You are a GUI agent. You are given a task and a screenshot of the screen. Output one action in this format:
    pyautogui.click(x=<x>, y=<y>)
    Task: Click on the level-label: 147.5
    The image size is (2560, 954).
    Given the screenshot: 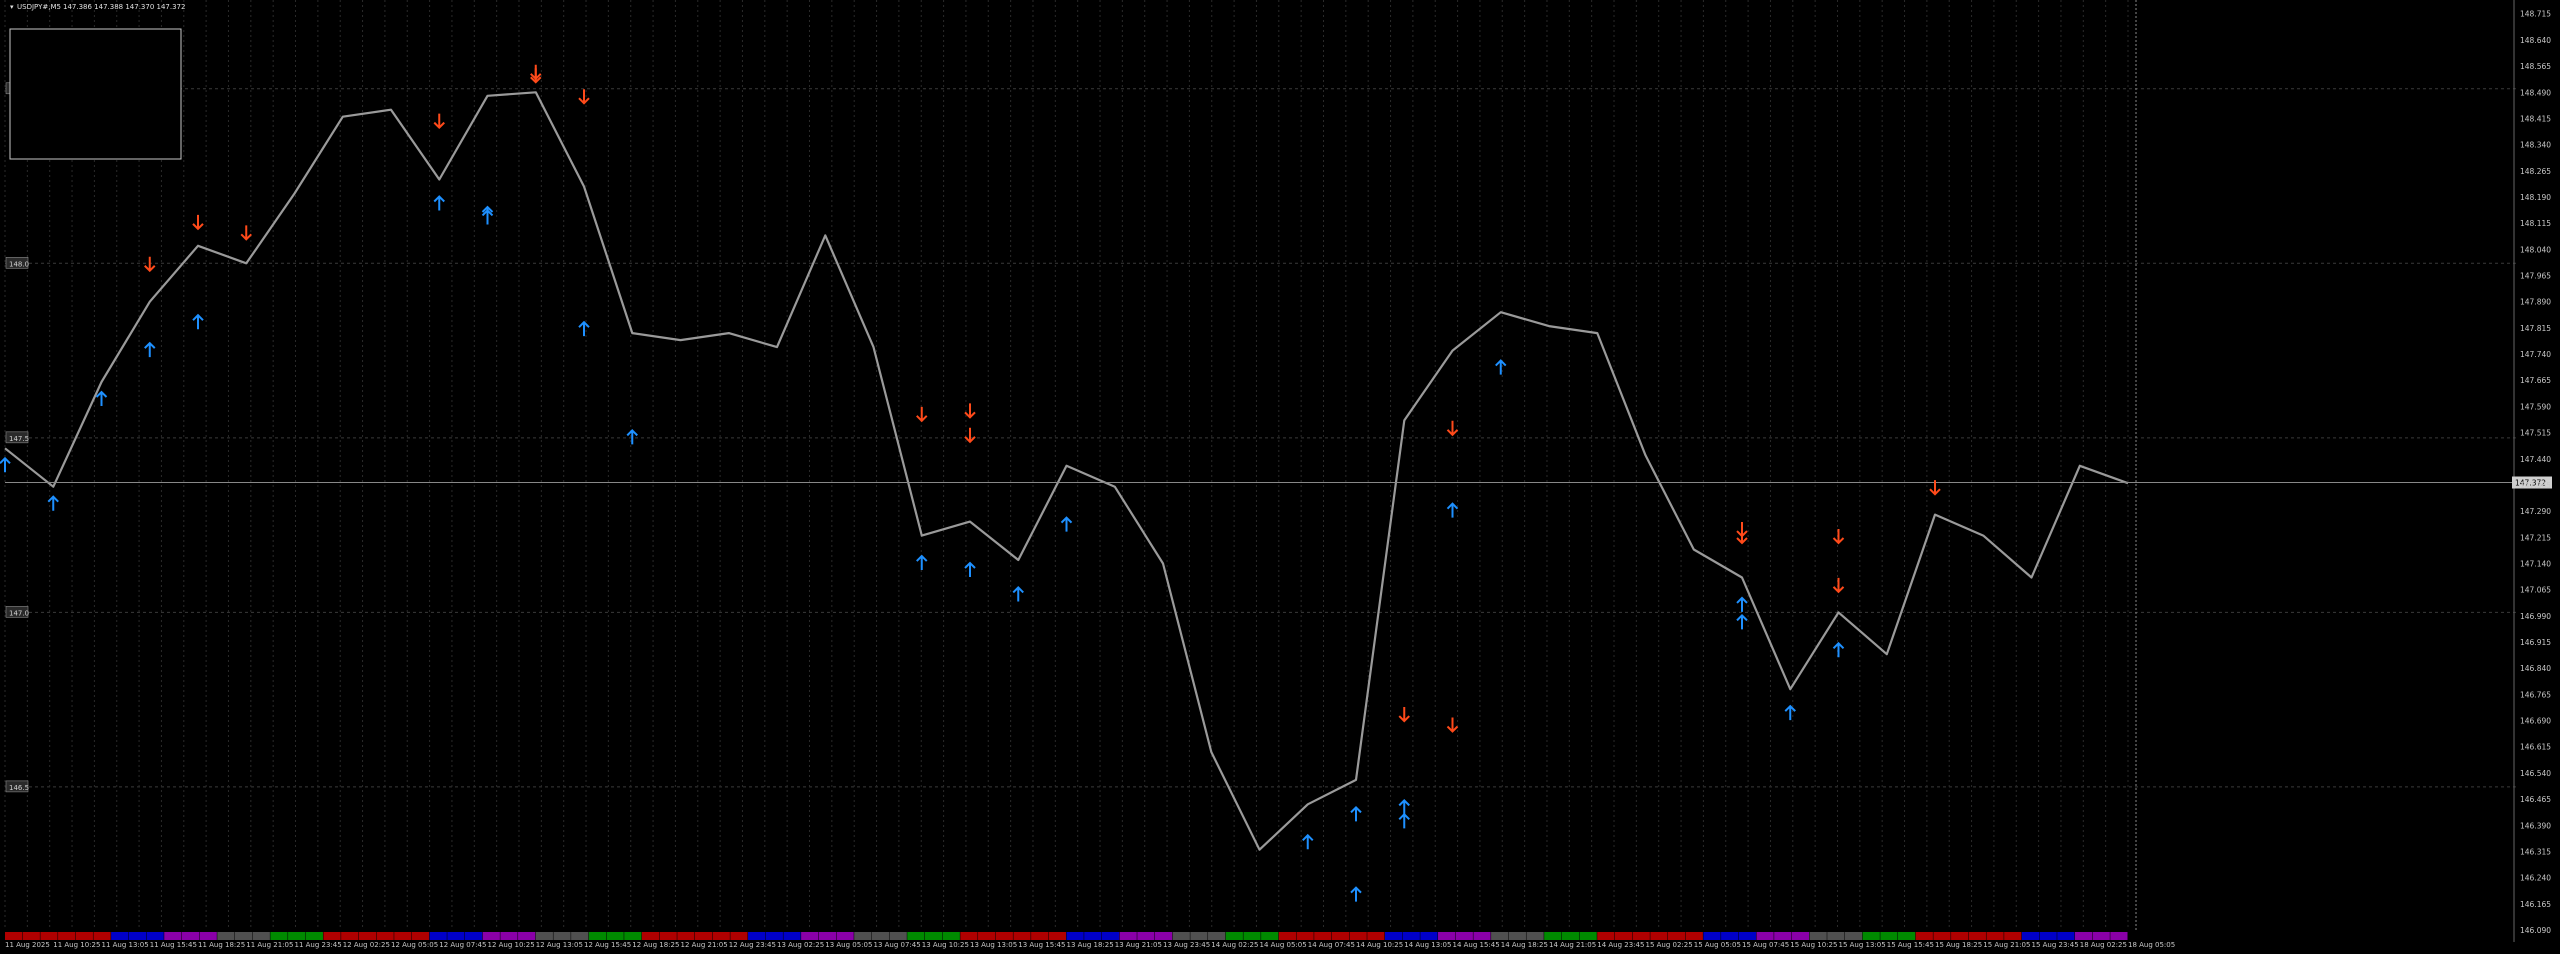 What is the action you would take?
    pyautogui.click(x=19, y=439)
    